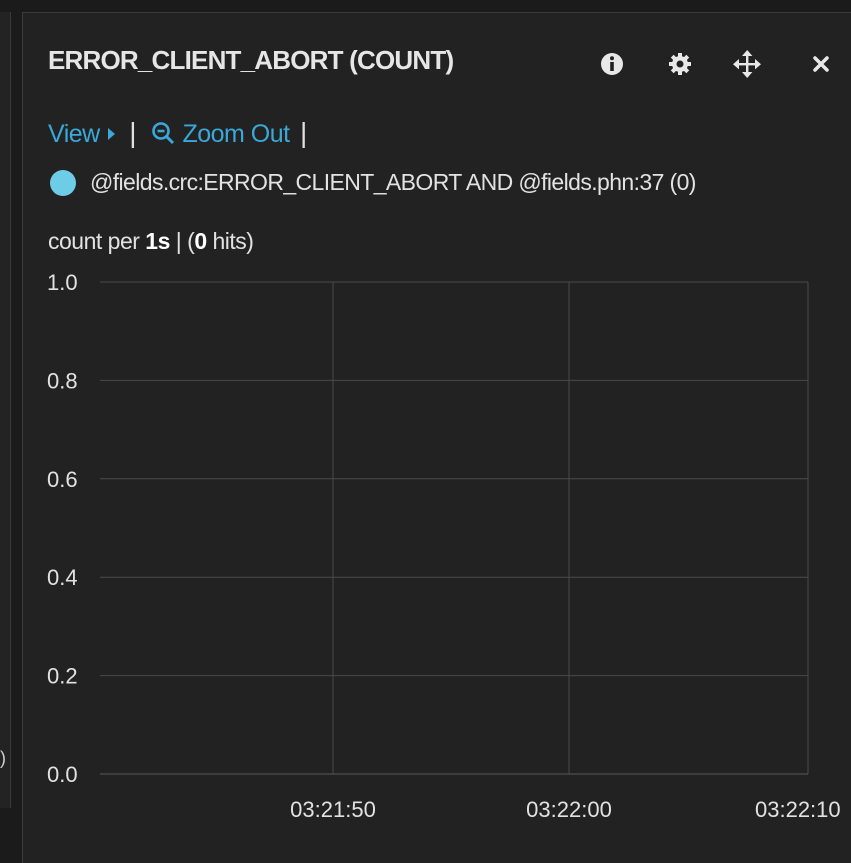 This screenshot has height=863, width=851. I want to click on y-tick-label: 0.4, so click(62, 577).